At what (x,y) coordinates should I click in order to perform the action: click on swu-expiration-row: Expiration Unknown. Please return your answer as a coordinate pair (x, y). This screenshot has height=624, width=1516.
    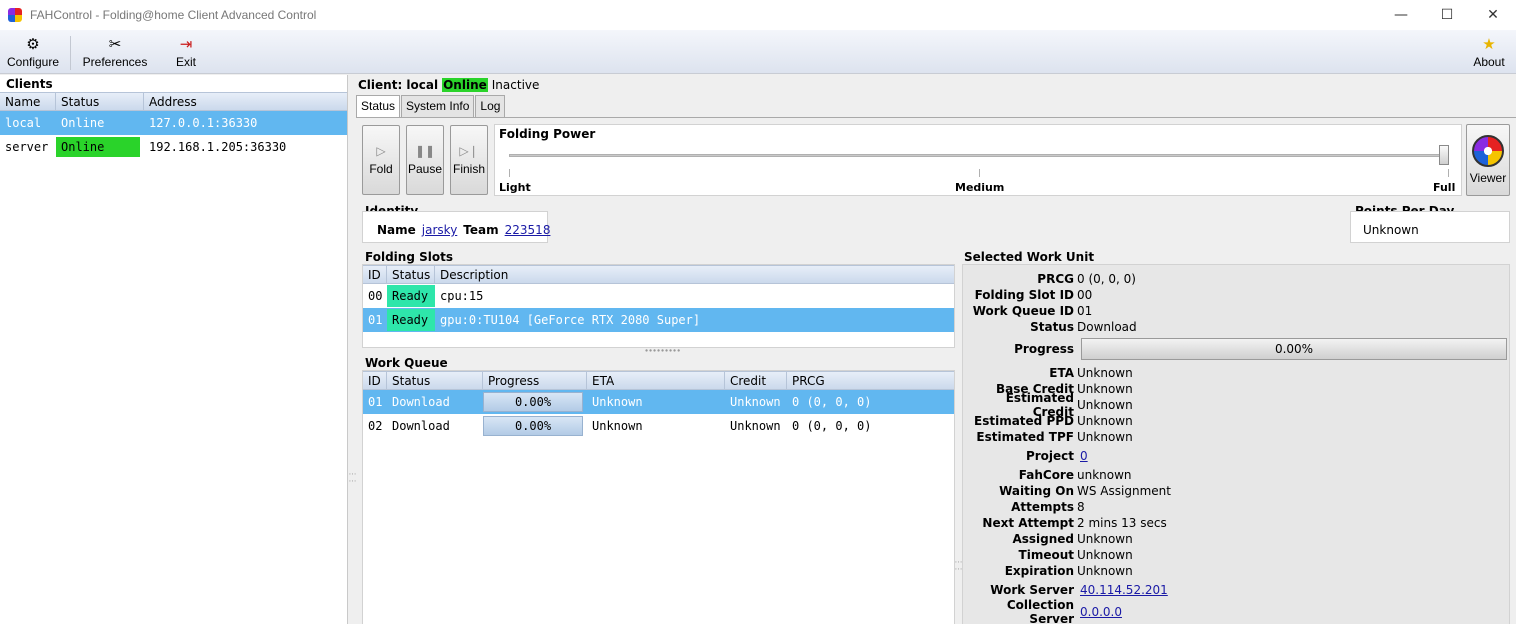
    Looking at the image, I should click on (1237, 571).